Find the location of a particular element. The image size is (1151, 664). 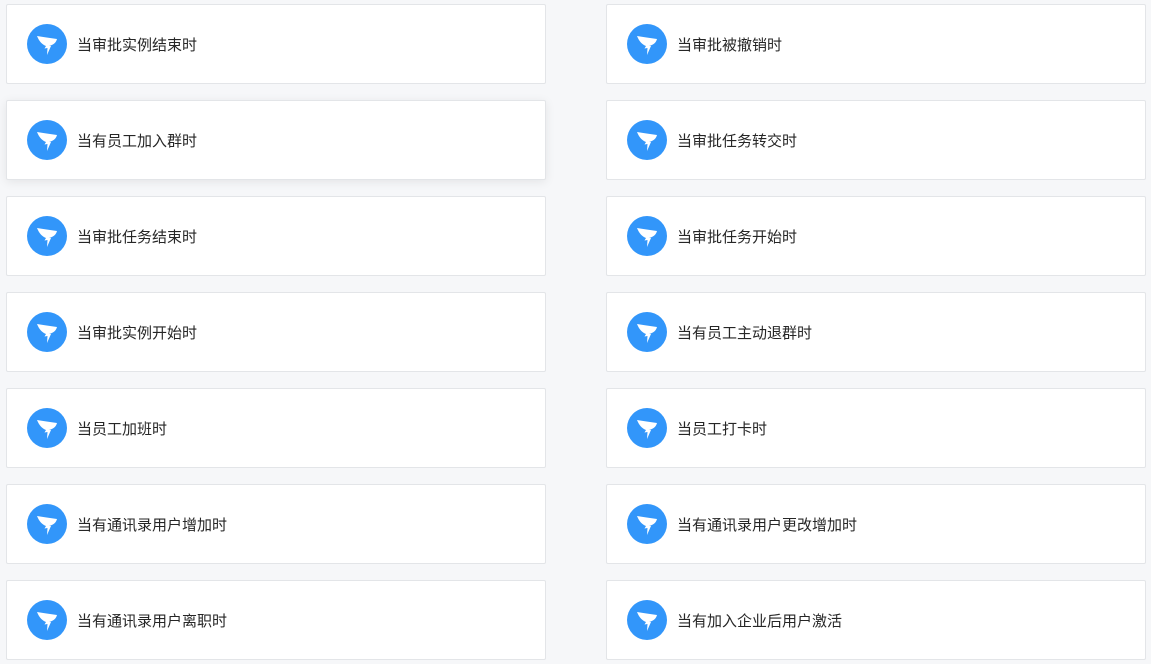

trigger-label: 当有通讯录用户增加时 is located at coordinates (152, 524).